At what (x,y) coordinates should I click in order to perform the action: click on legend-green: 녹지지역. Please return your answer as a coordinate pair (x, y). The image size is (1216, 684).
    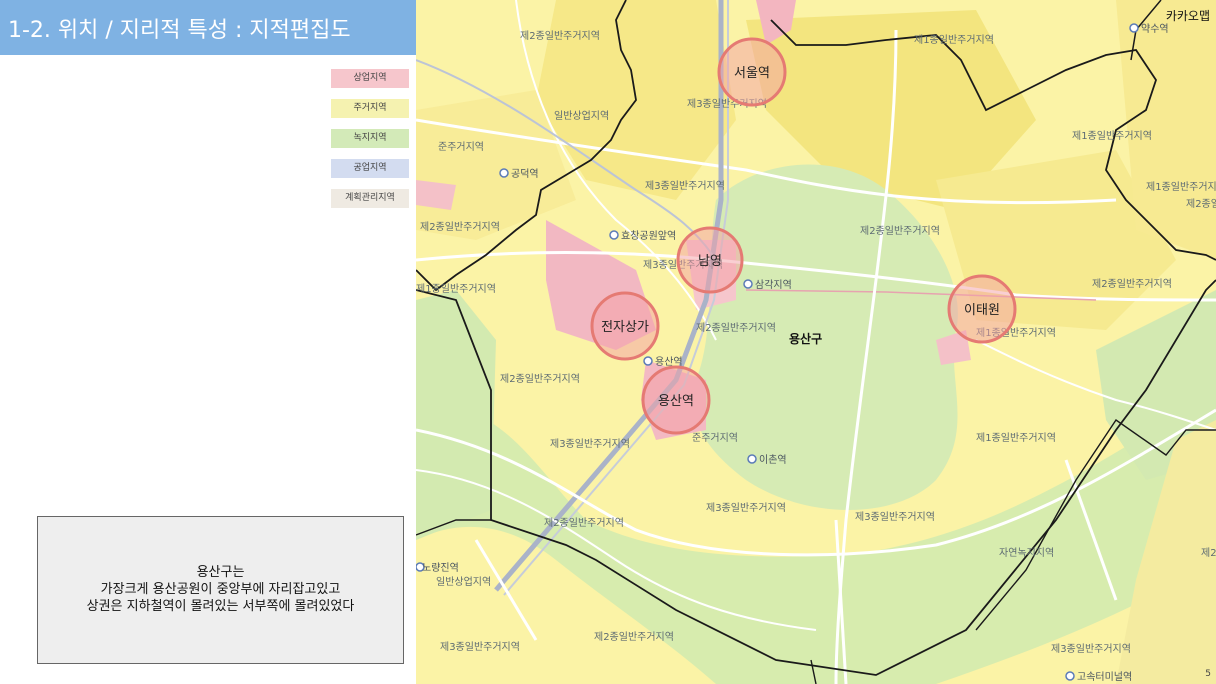
    Looking at the image, I should click on (370, 138).